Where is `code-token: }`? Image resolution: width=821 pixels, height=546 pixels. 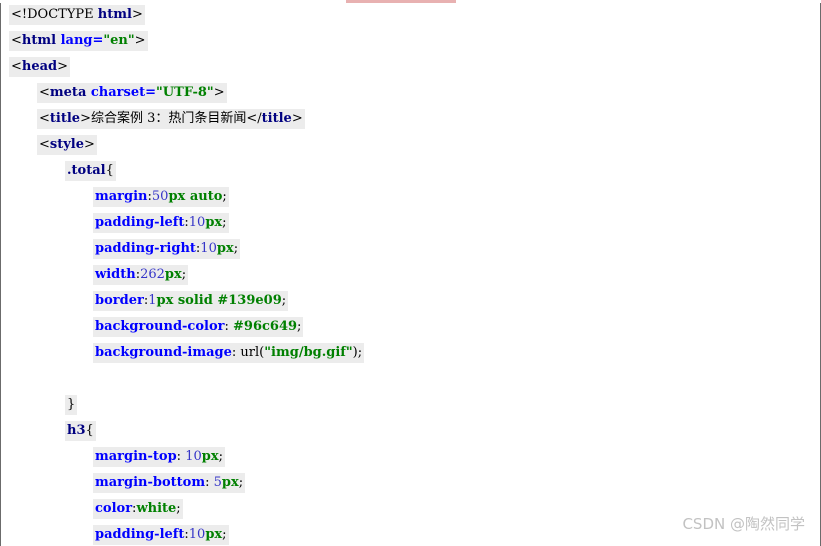 code-token: } is located at coordinates (71, 404).